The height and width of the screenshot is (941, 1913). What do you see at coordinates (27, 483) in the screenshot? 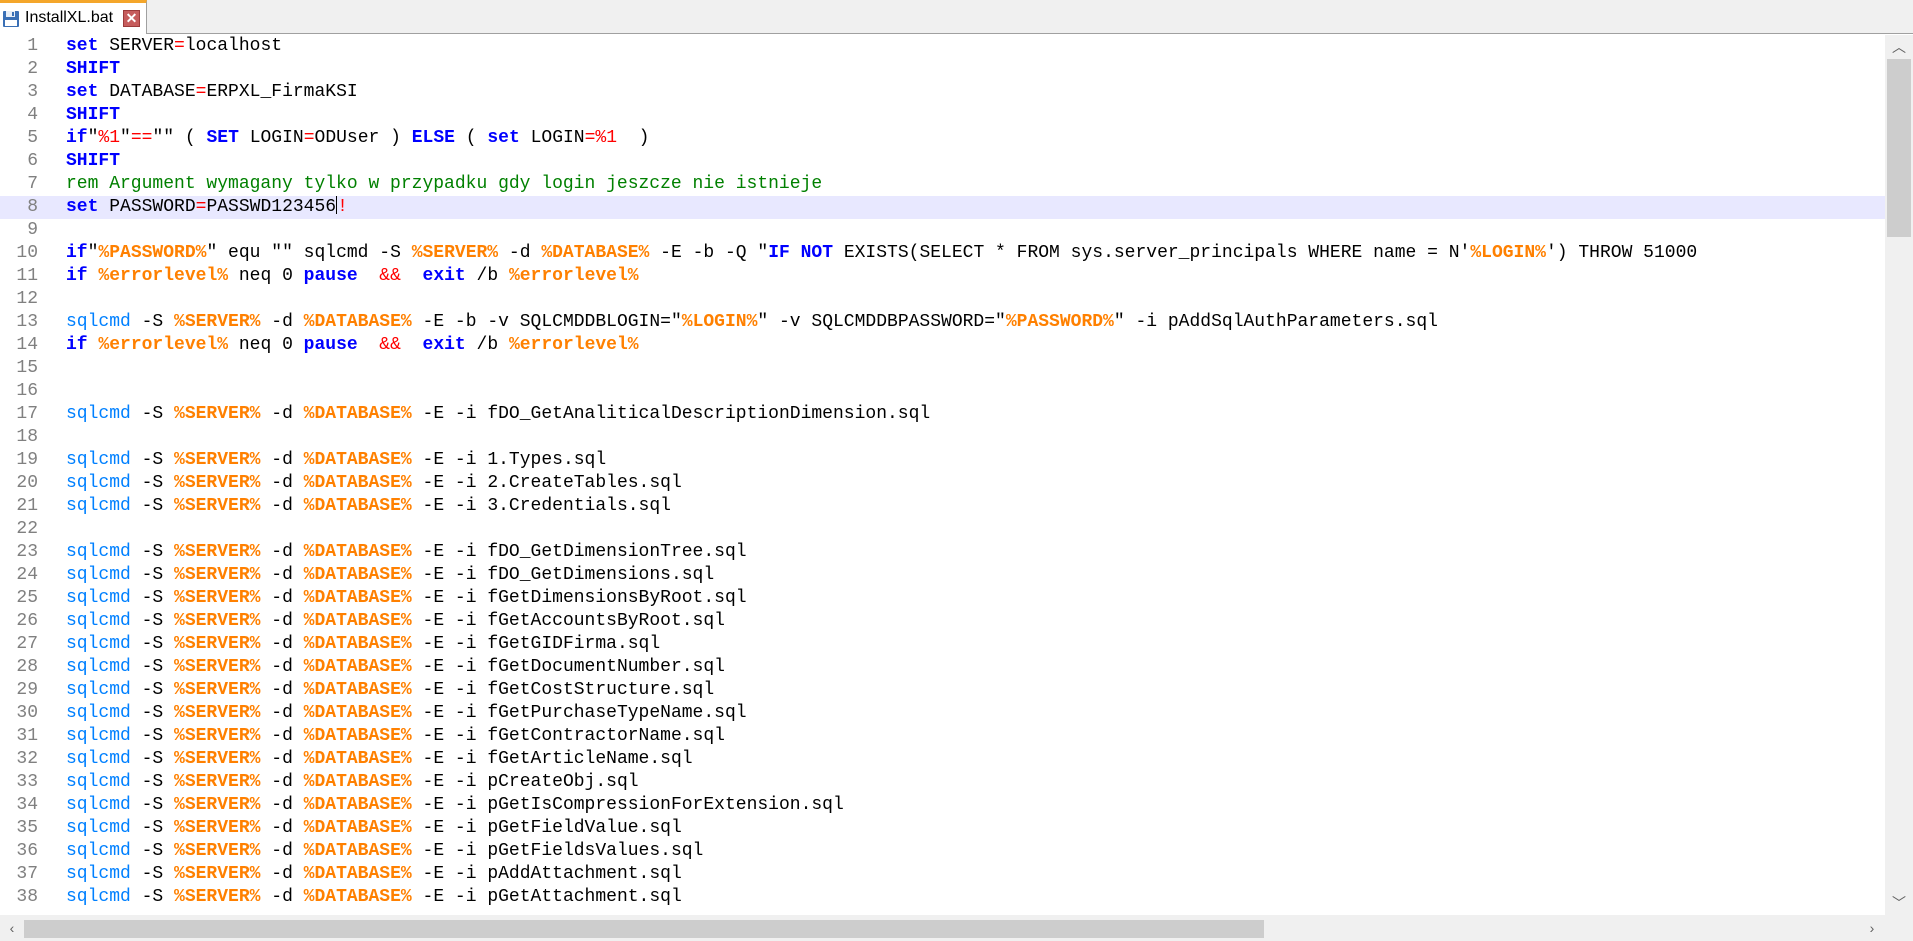
I see `line-number: 20` at bounding box center [27, 483].